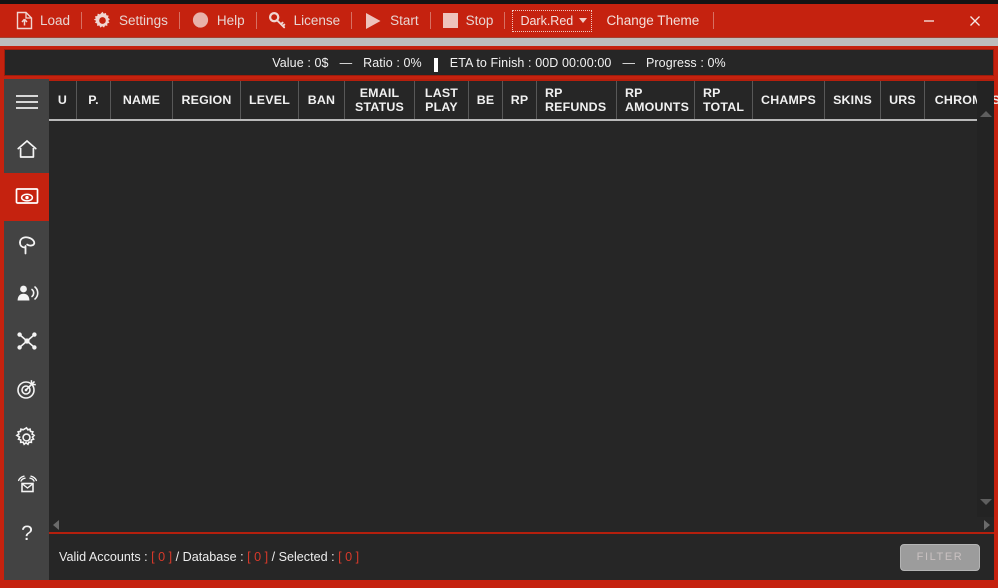 Image resolution: width=998 pixels, height=588 pixels. What do you see at coordinates (530, 62) in the screenshot?
I see `eta-status: ETA to Finish : 00D 00:00:00` at bounding box center [530, 62].